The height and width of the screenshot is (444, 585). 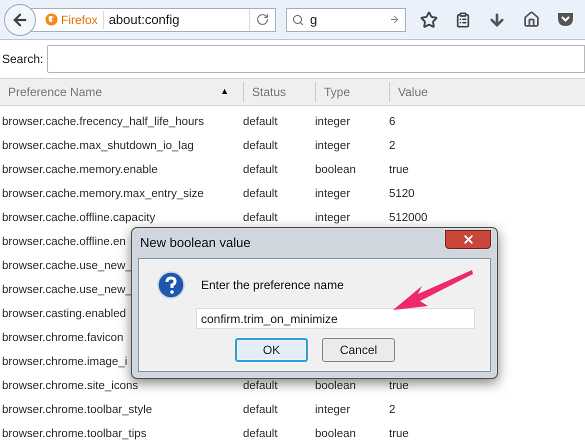 What do you see at coordinates (316, 59) in the screenshot?
I see `search-field` at bounding box center [316, 59].